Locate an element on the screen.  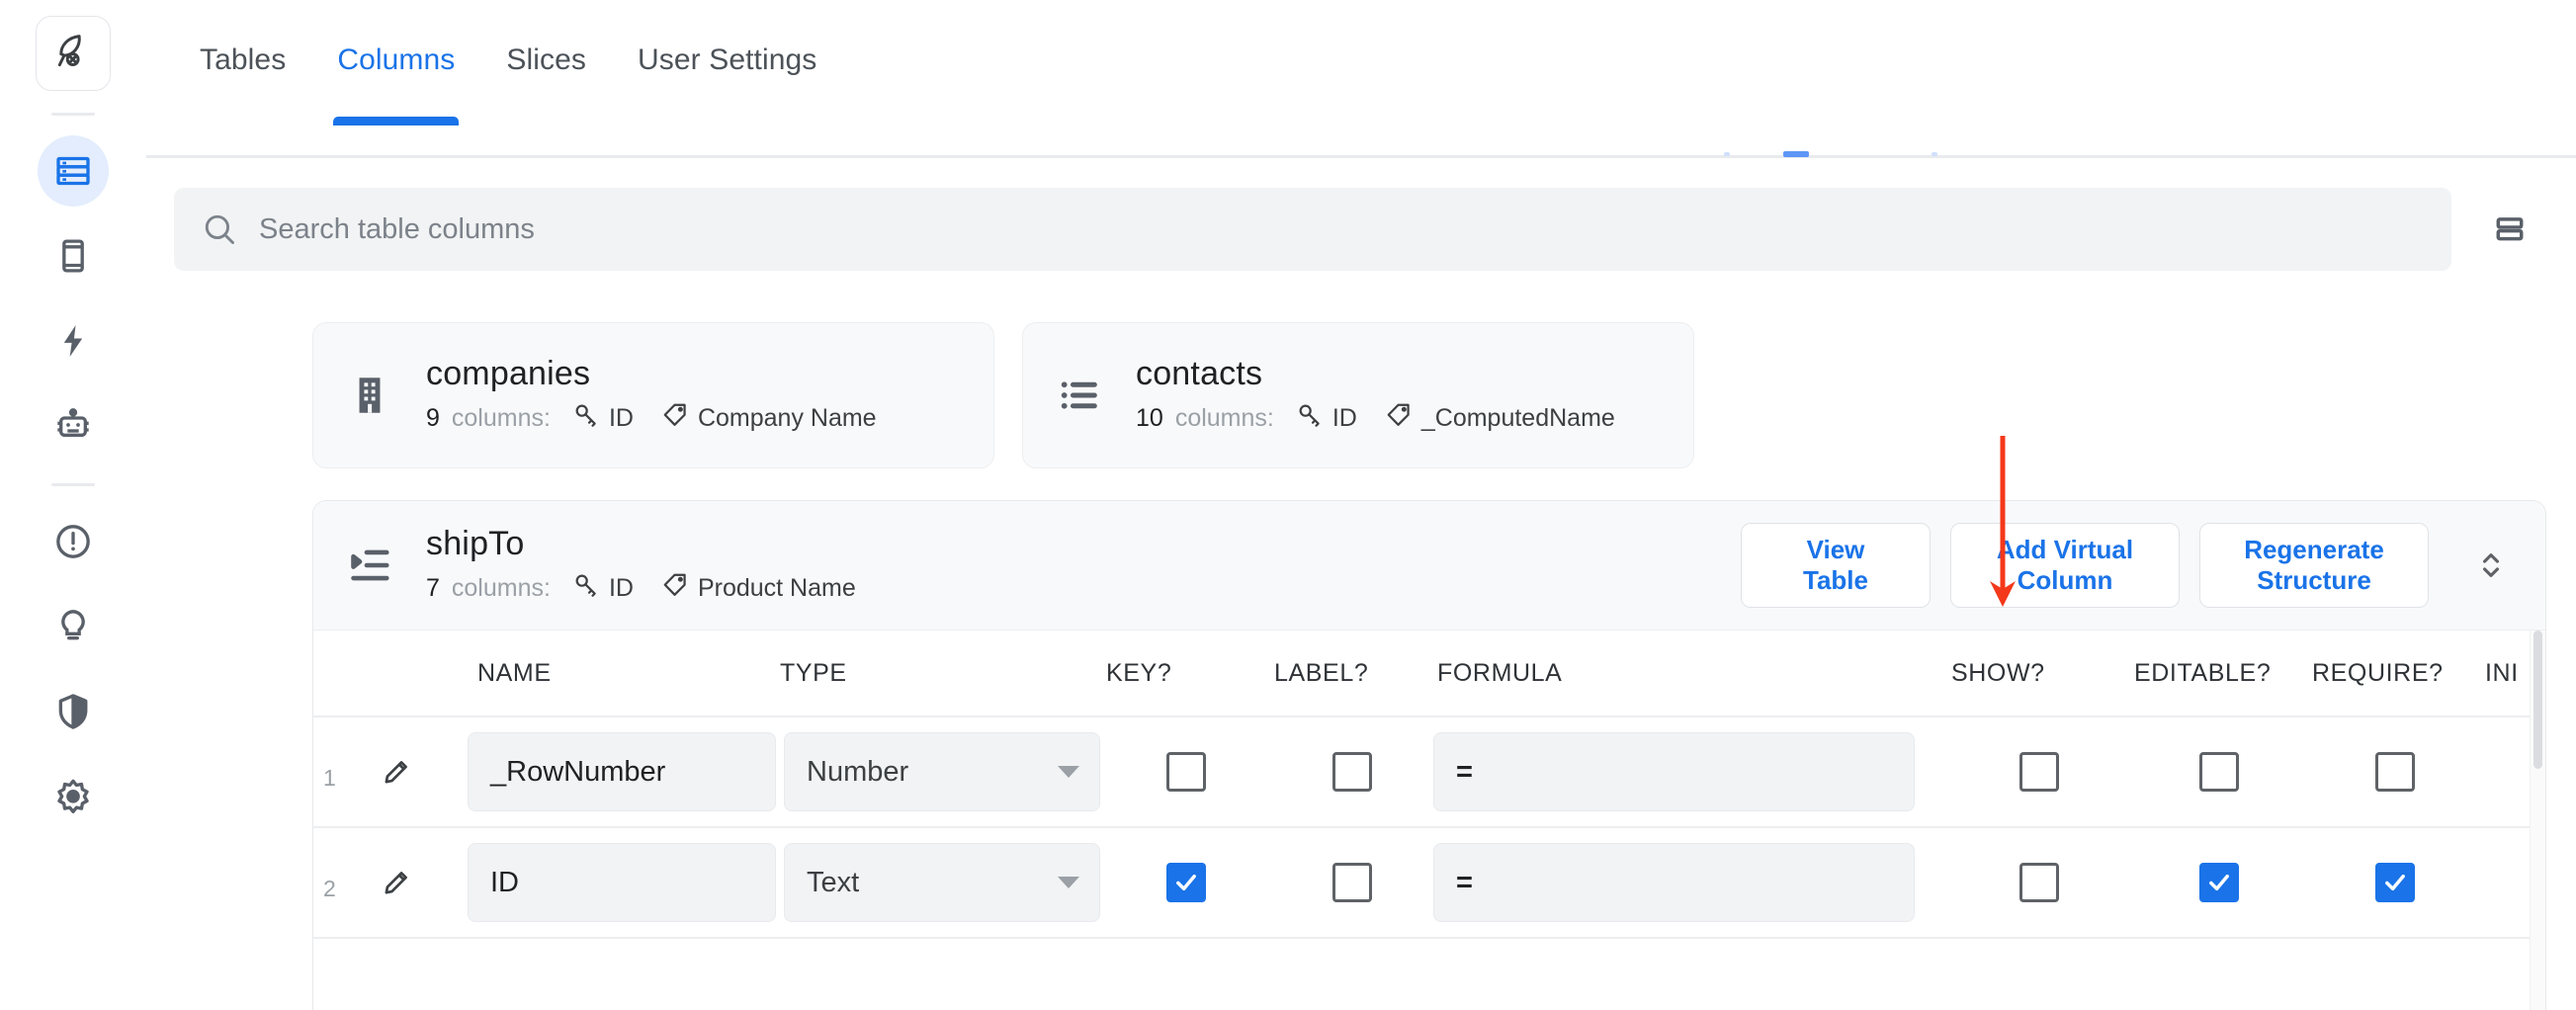
tab-slices: Slices is located at coordinates (546, 83).